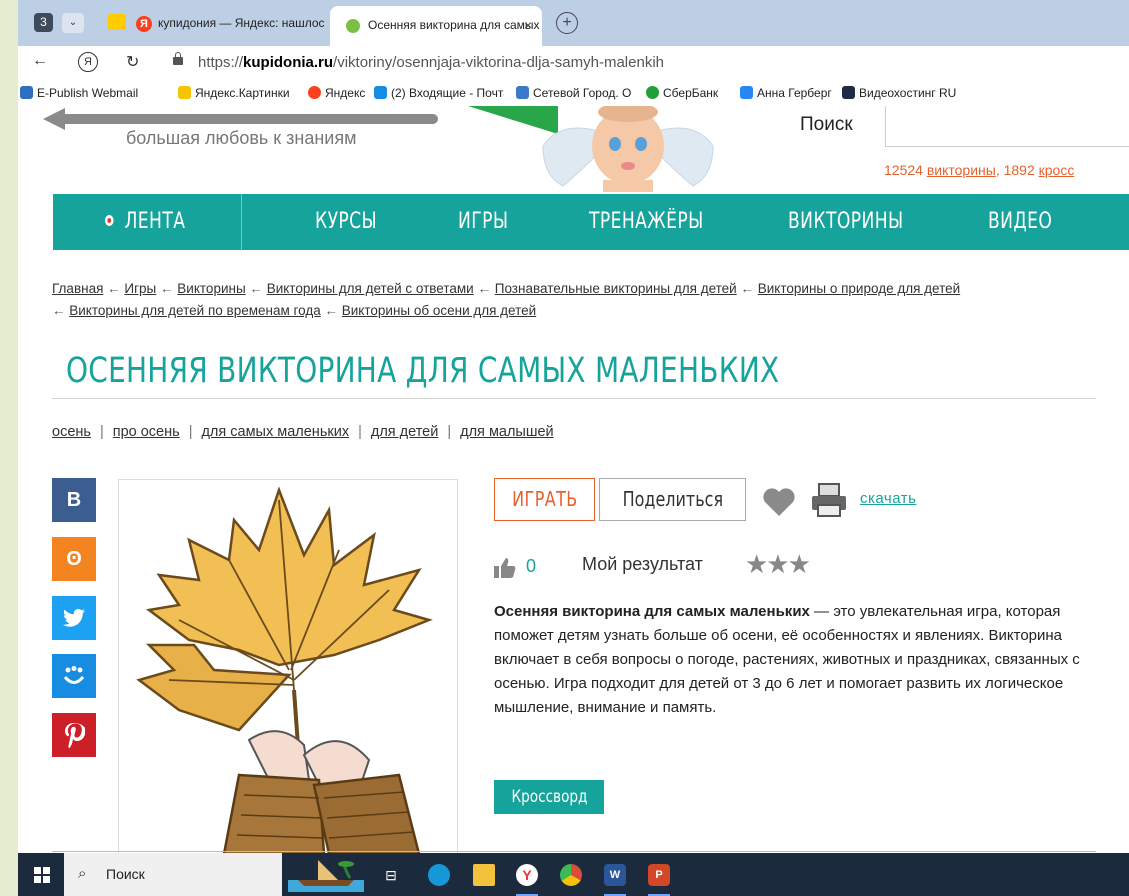  I want to click on twitter-bird-icon, so click(74, 617).